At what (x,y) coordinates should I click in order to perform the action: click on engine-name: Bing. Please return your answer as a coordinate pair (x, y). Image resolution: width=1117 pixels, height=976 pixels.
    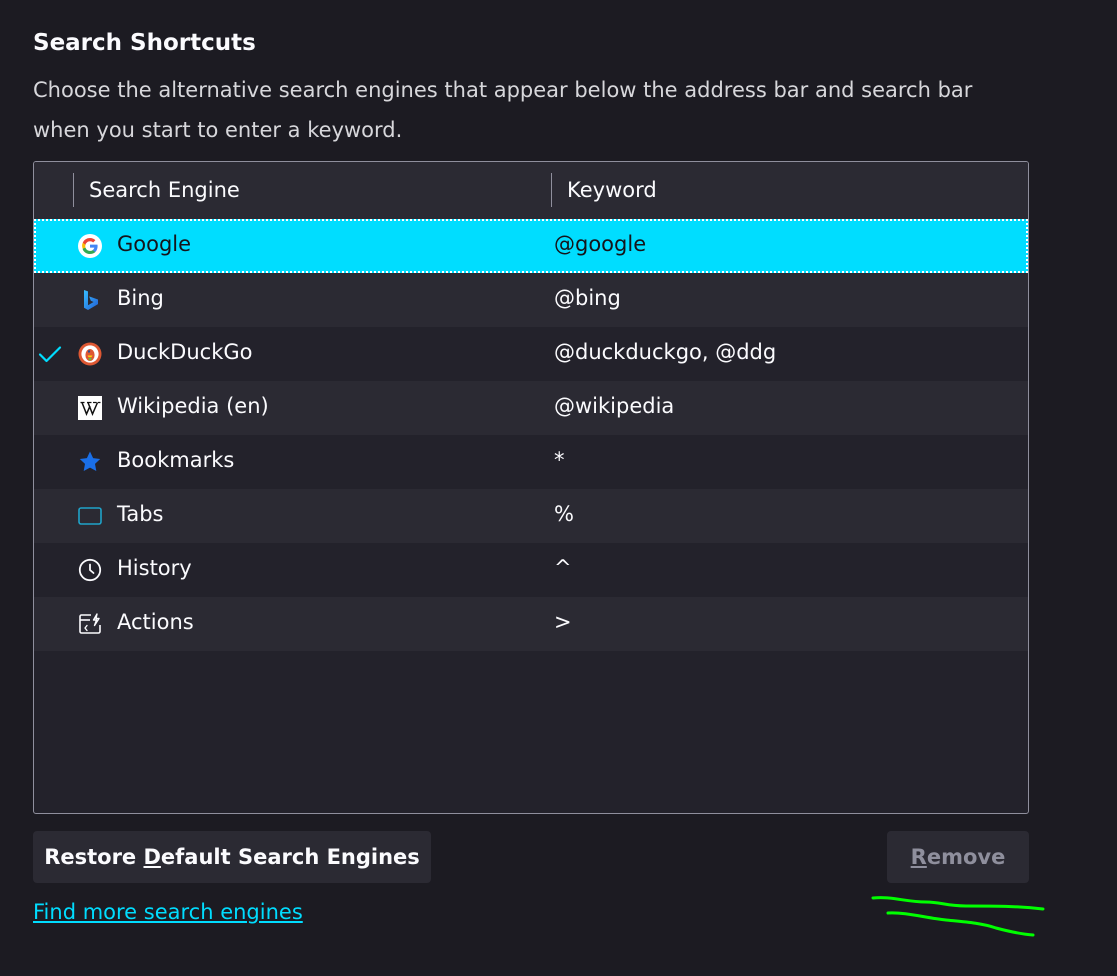
    Looking at the image, I should click on (140, 298).